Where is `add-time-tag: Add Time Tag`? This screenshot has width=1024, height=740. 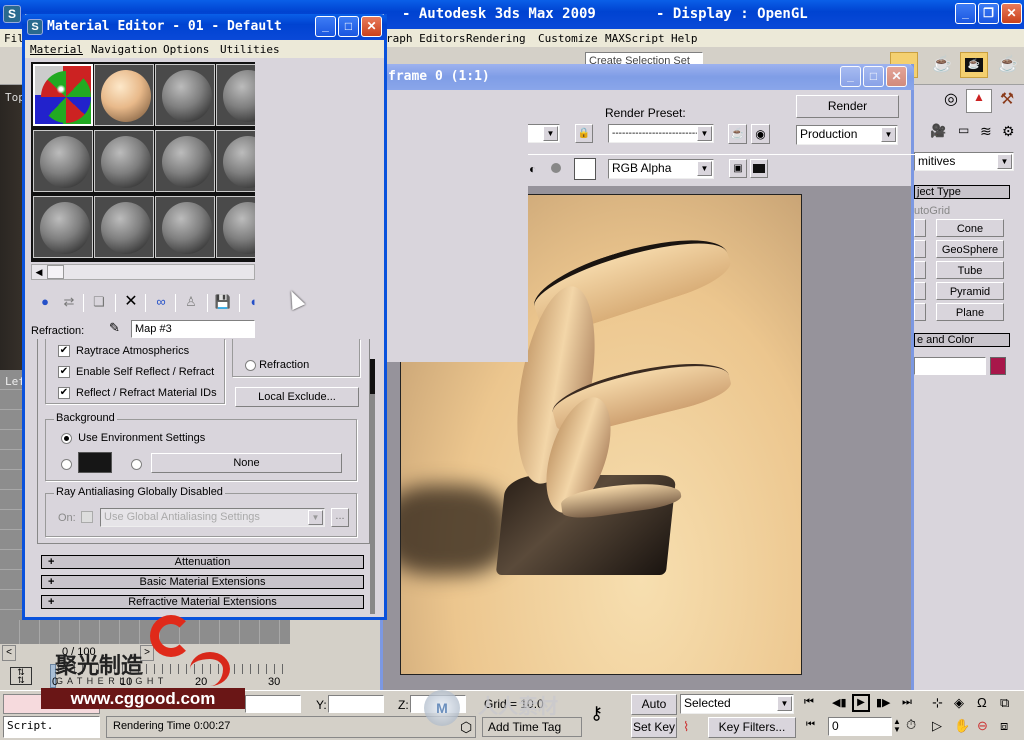
add-time-tag: Add Time Tag is located at coordinates (532, 727).